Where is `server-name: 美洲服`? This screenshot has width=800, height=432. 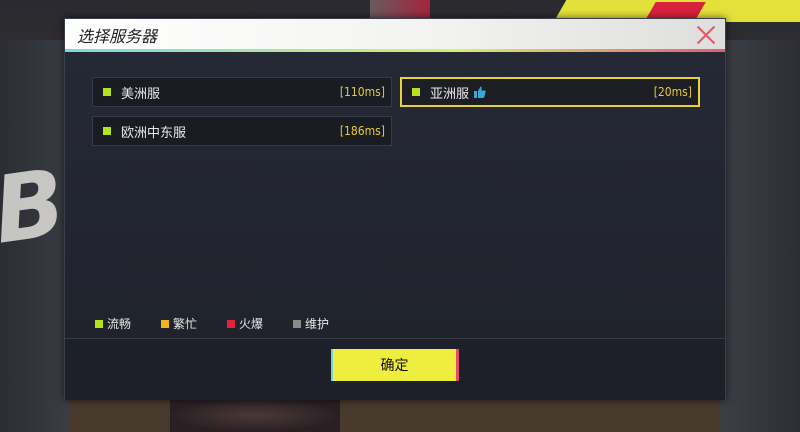 server-name: 美洲服 is located at coordinates (141, 94).